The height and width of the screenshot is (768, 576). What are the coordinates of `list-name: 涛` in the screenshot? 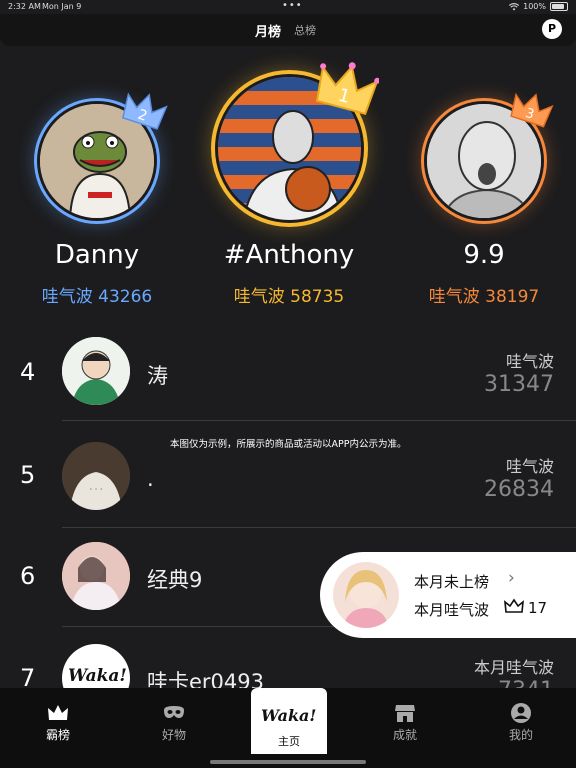 It's located at (157, 376).